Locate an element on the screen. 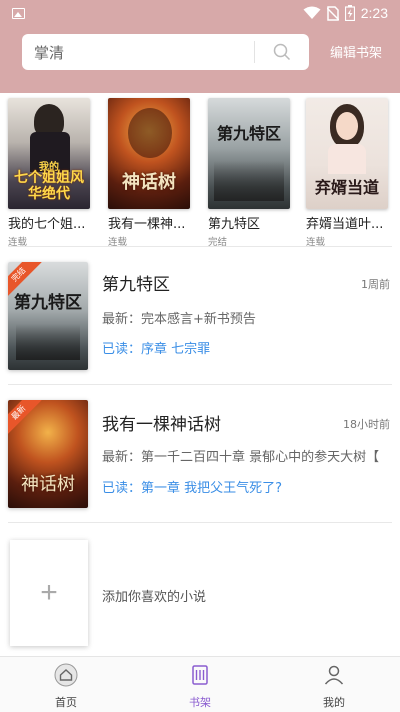 The height and width of the screenshot is (712, 400). nav-profile: 我的 is located at coordinates (334, 686).